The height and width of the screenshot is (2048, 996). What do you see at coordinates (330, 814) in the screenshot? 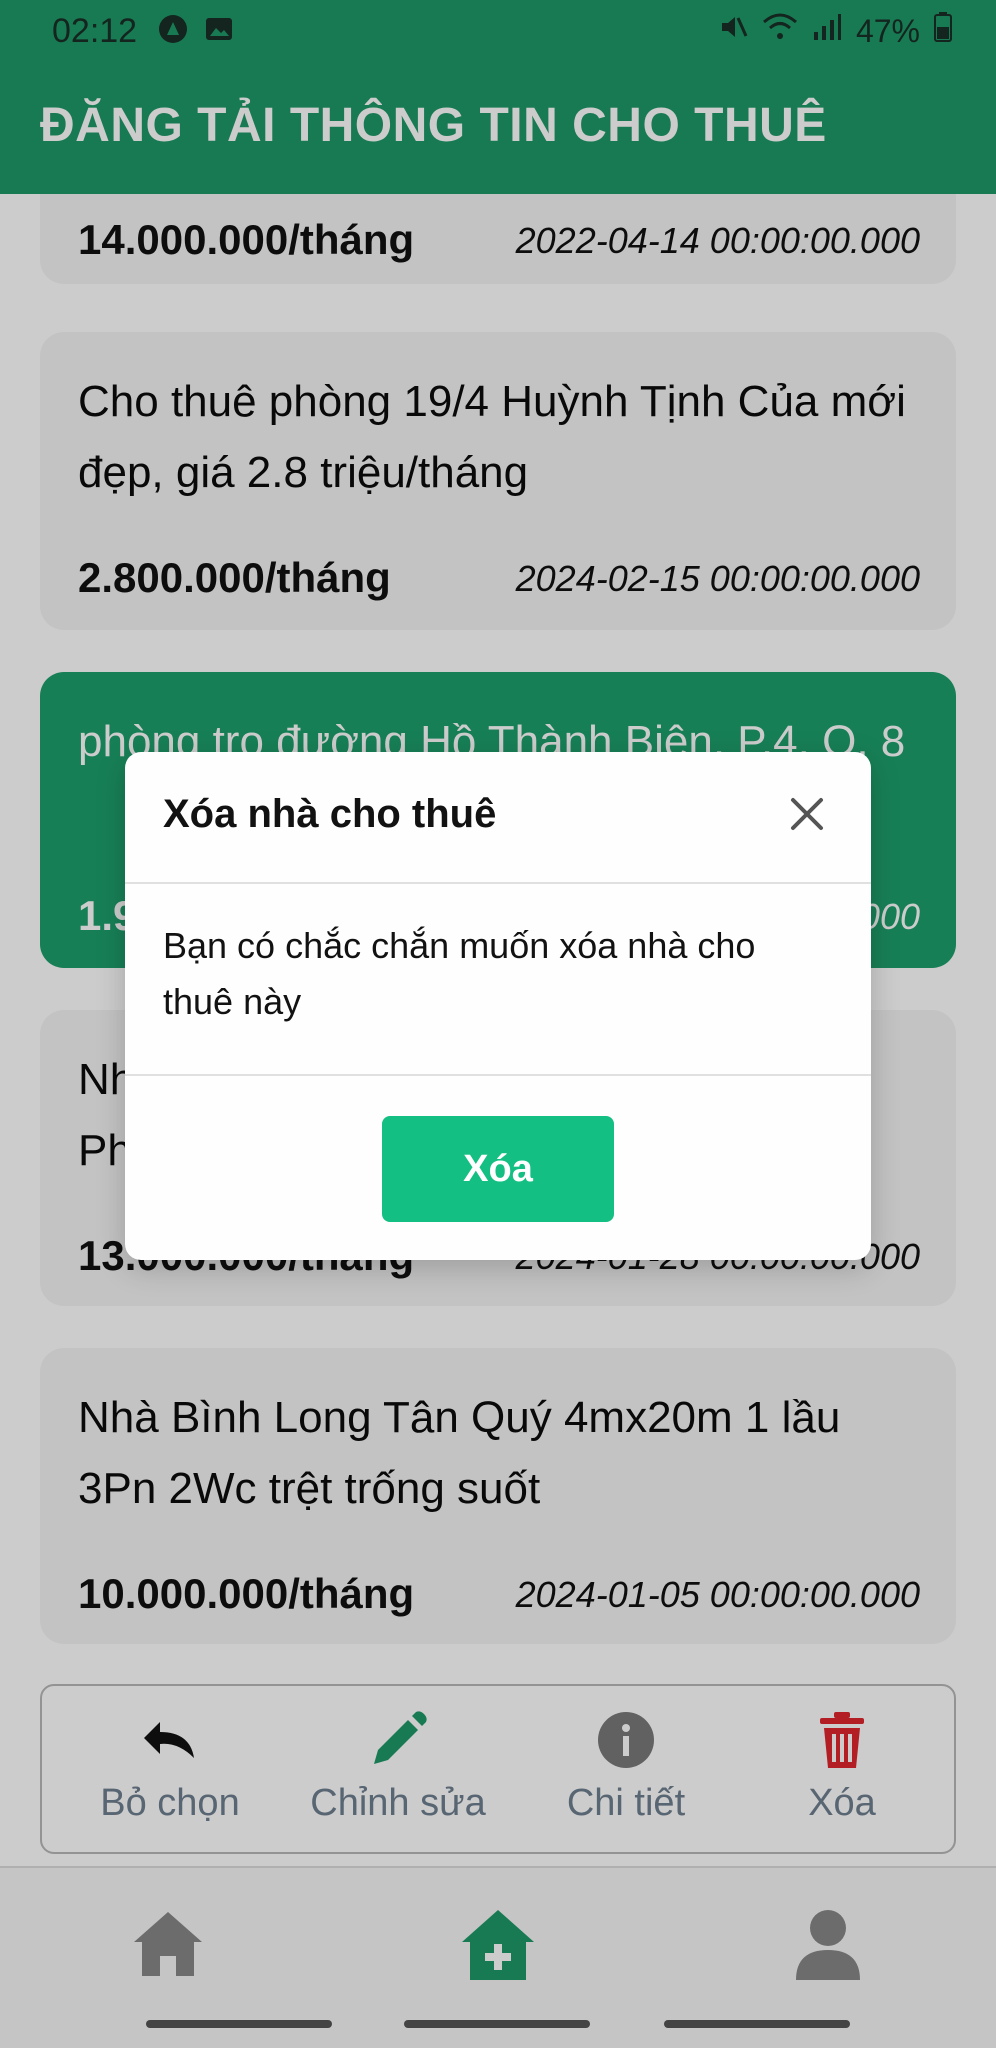
I see `dialog-title: Xóa nhà cho thuê` at bounding box center [330, 814].